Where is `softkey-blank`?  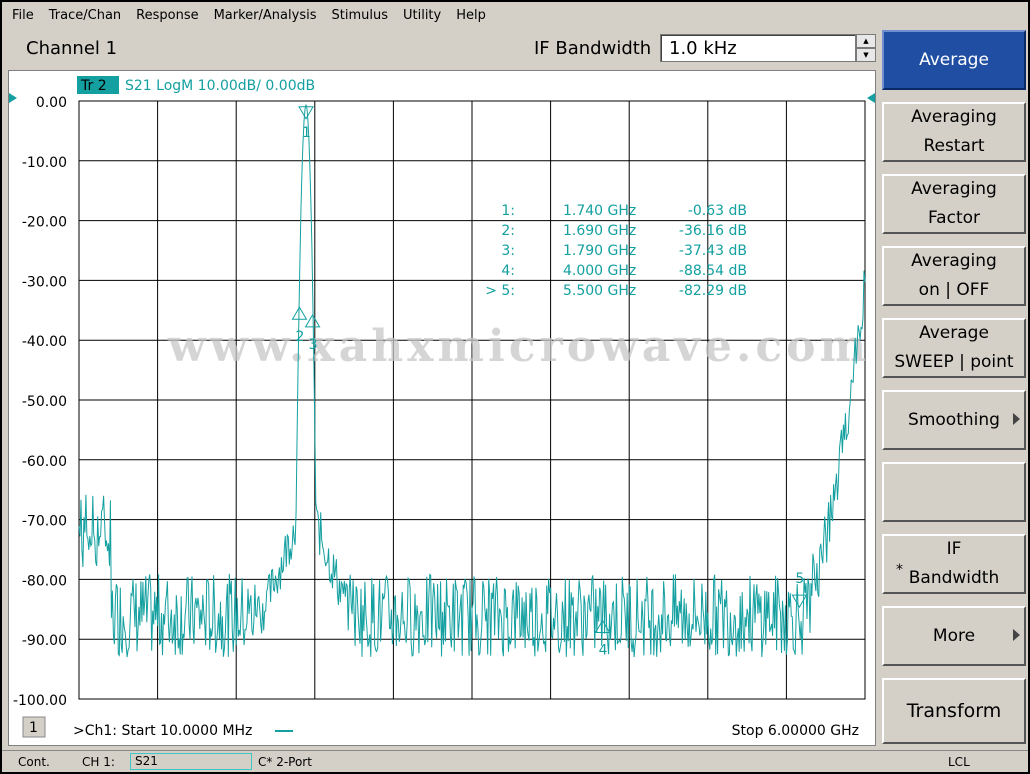 softkey-blank is located at coordinates (954, 492).